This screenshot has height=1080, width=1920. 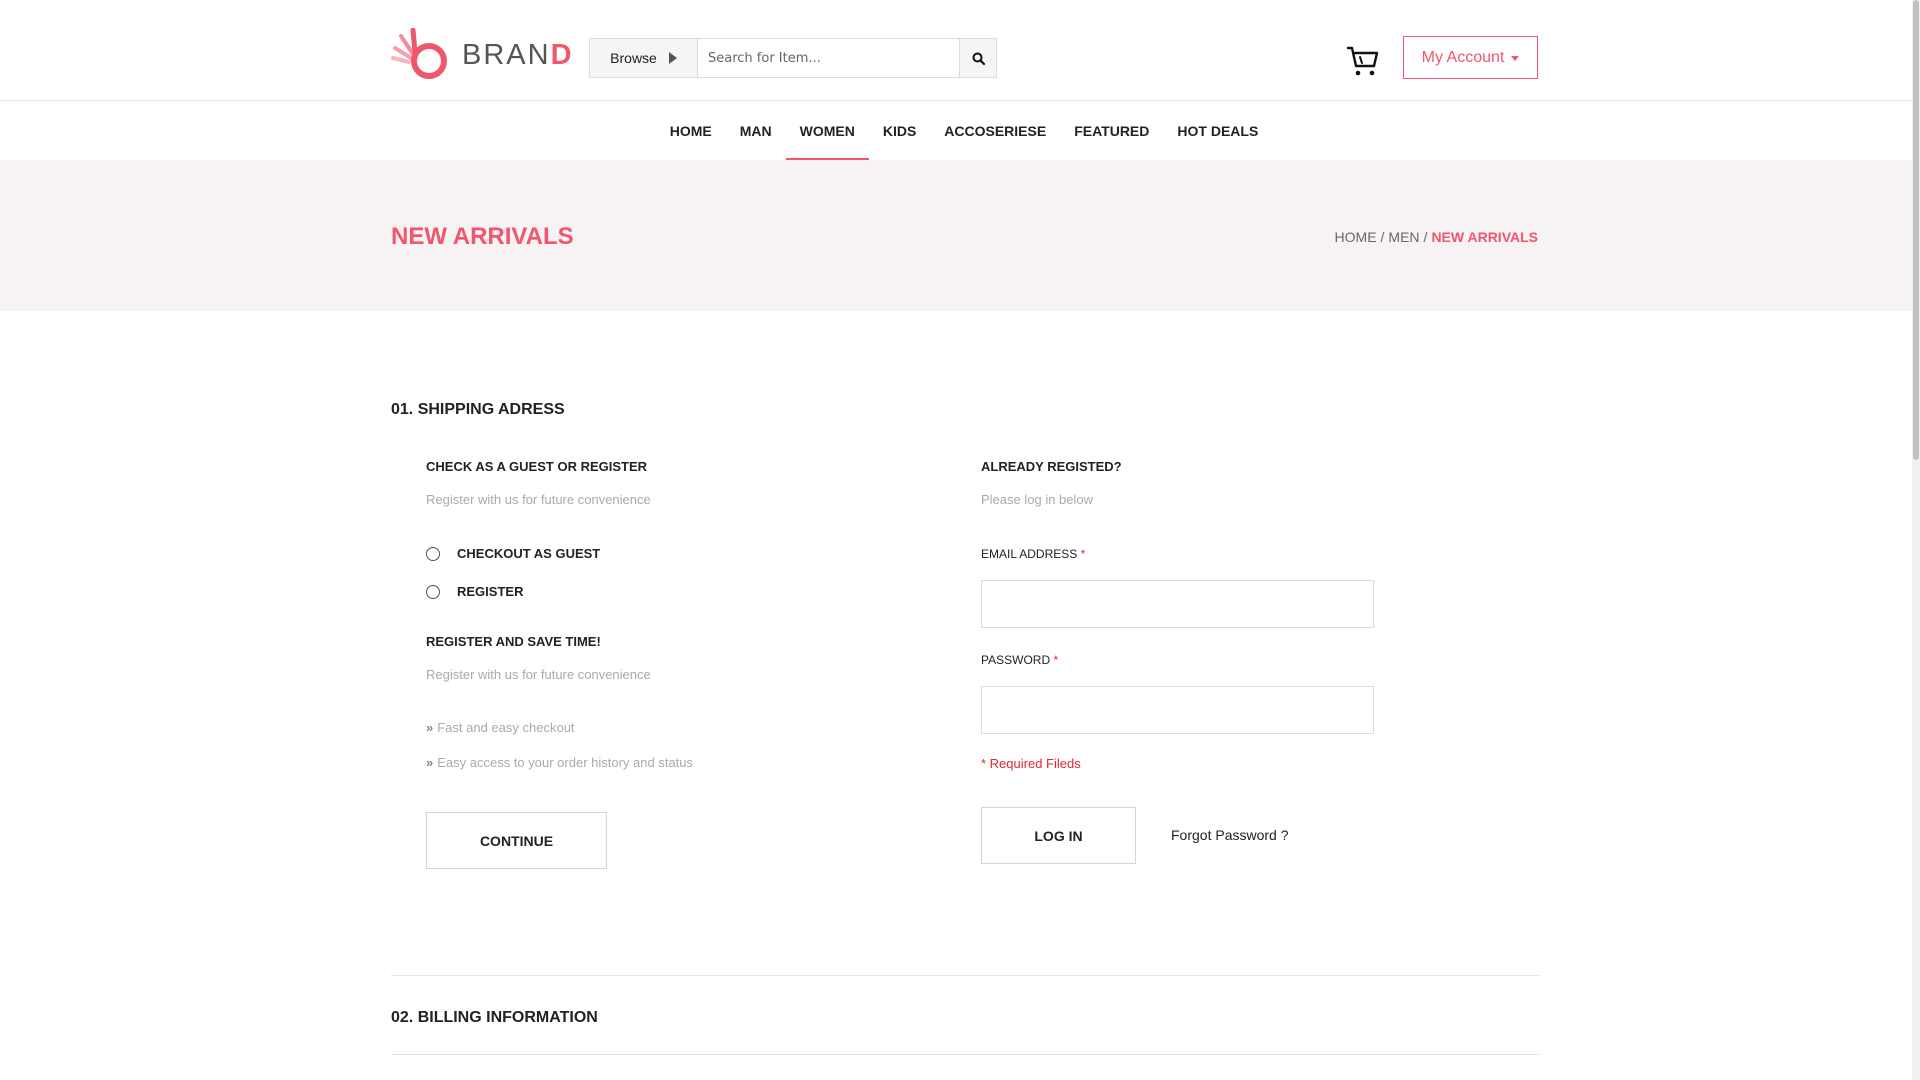 I want to click on continue-button: CONTINUE, so click(x=516, y=840).